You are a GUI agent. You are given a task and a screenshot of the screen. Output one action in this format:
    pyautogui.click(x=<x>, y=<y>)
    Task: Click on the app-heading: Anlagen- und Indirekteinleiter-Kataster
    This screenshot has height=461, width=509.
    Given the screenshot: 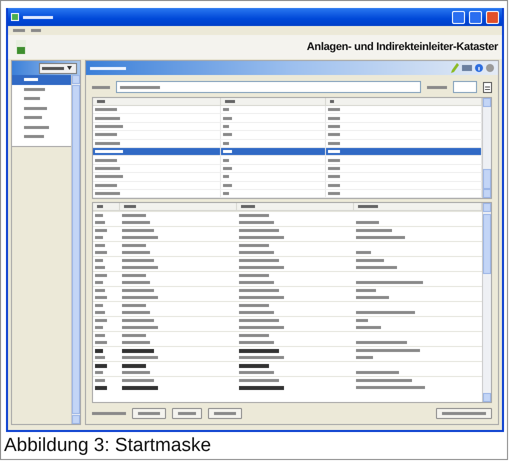 What is the action you would take?
    pyautogui.click(x=402, y=47)
    